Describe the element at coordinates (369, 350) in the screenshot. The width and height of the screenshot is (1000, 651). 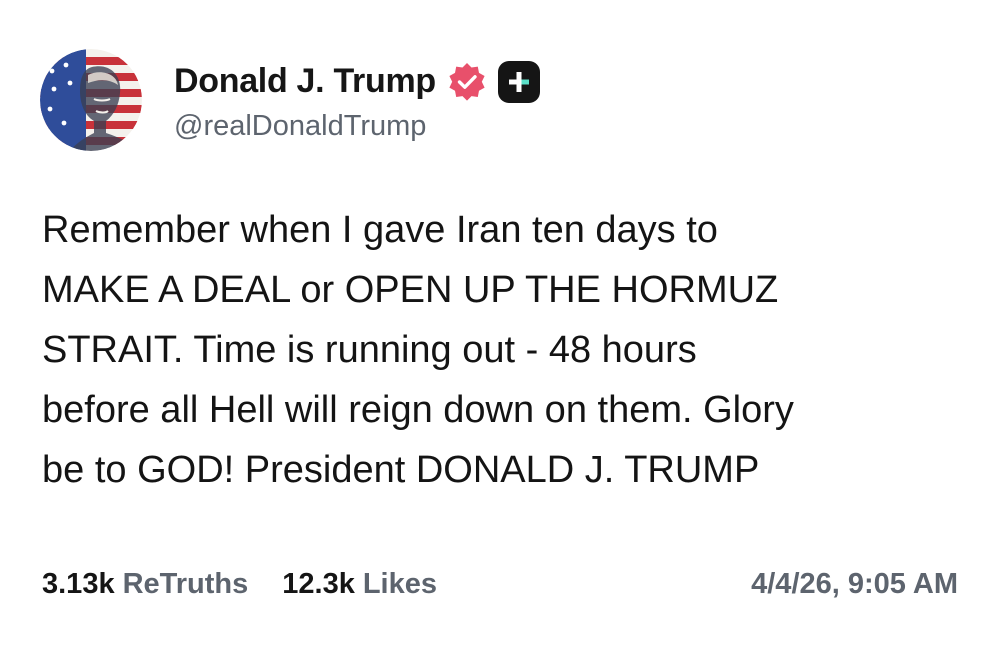
I see `post-text-line: STRAIT. Time is running out - 48 hours` at that location.